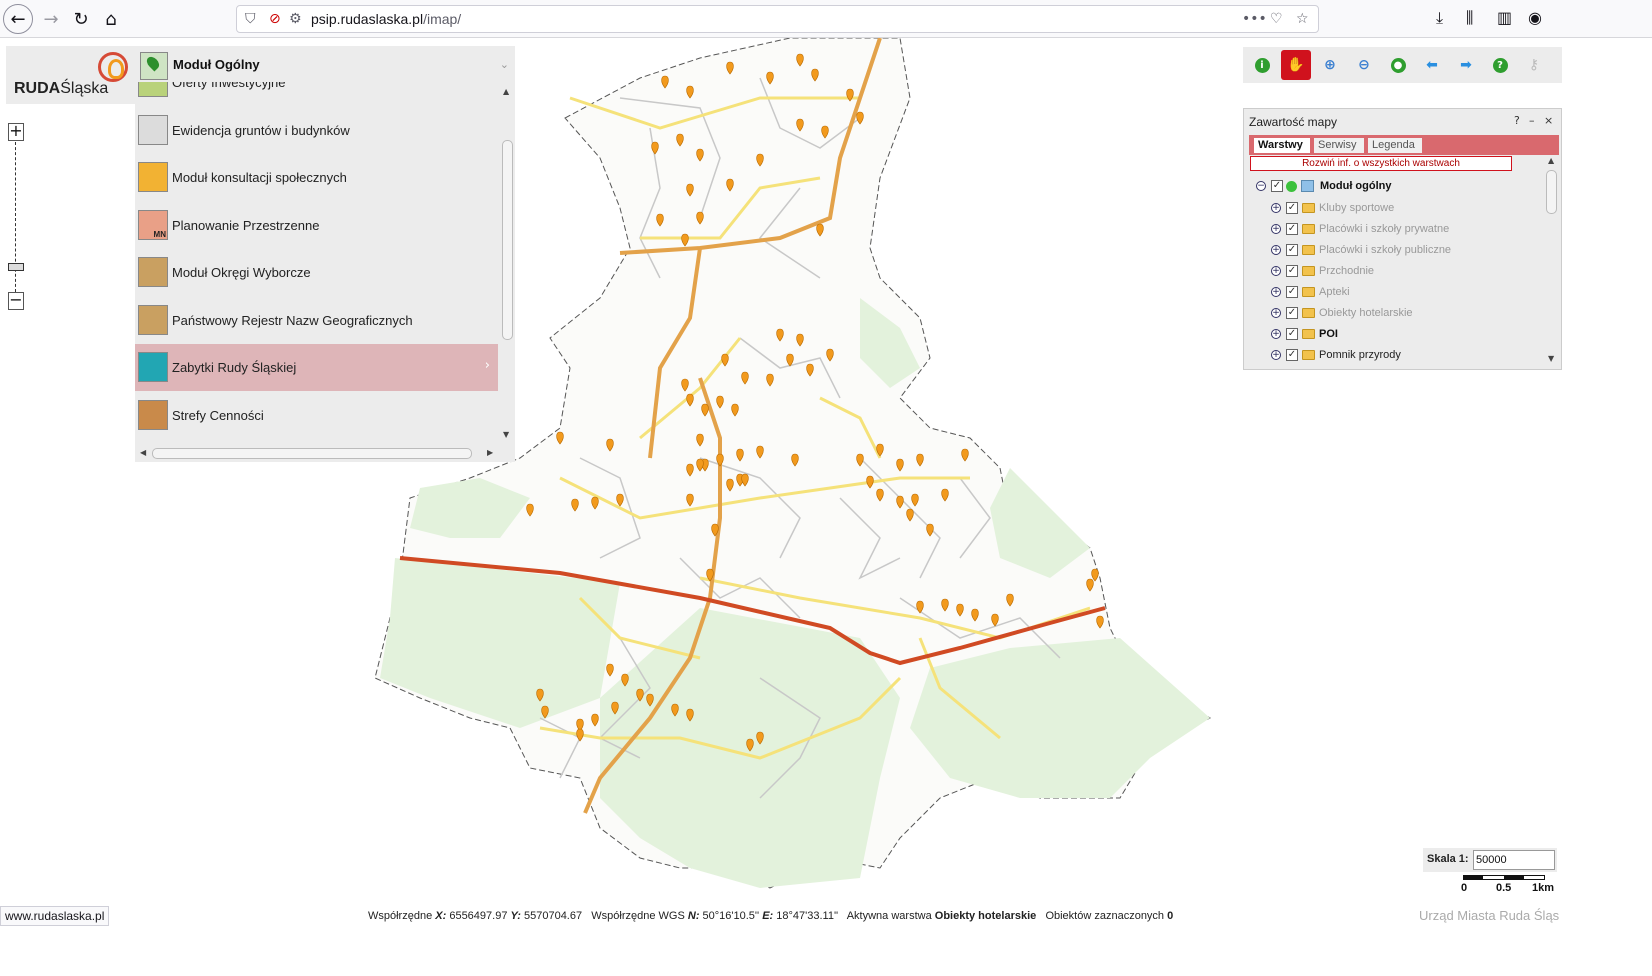  Describe the element at coordinates (316, 320) in the screenshot. I see `module-item: Państwowy Rejestr Nazw Geograficznych` at that location.